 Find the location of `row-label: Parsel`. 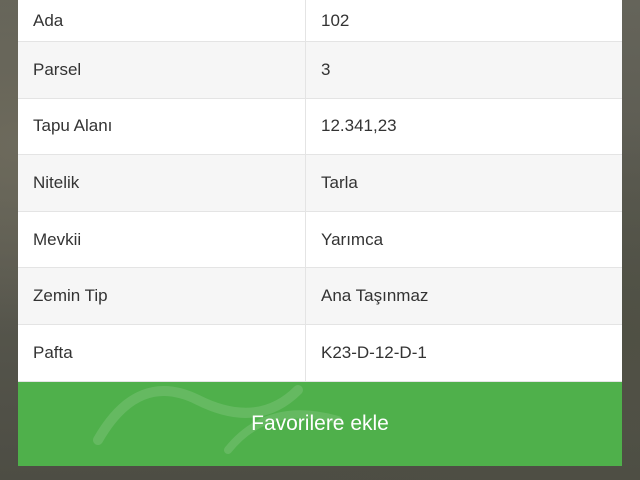

row-label: Parsel is located at coordinates (162, 70).